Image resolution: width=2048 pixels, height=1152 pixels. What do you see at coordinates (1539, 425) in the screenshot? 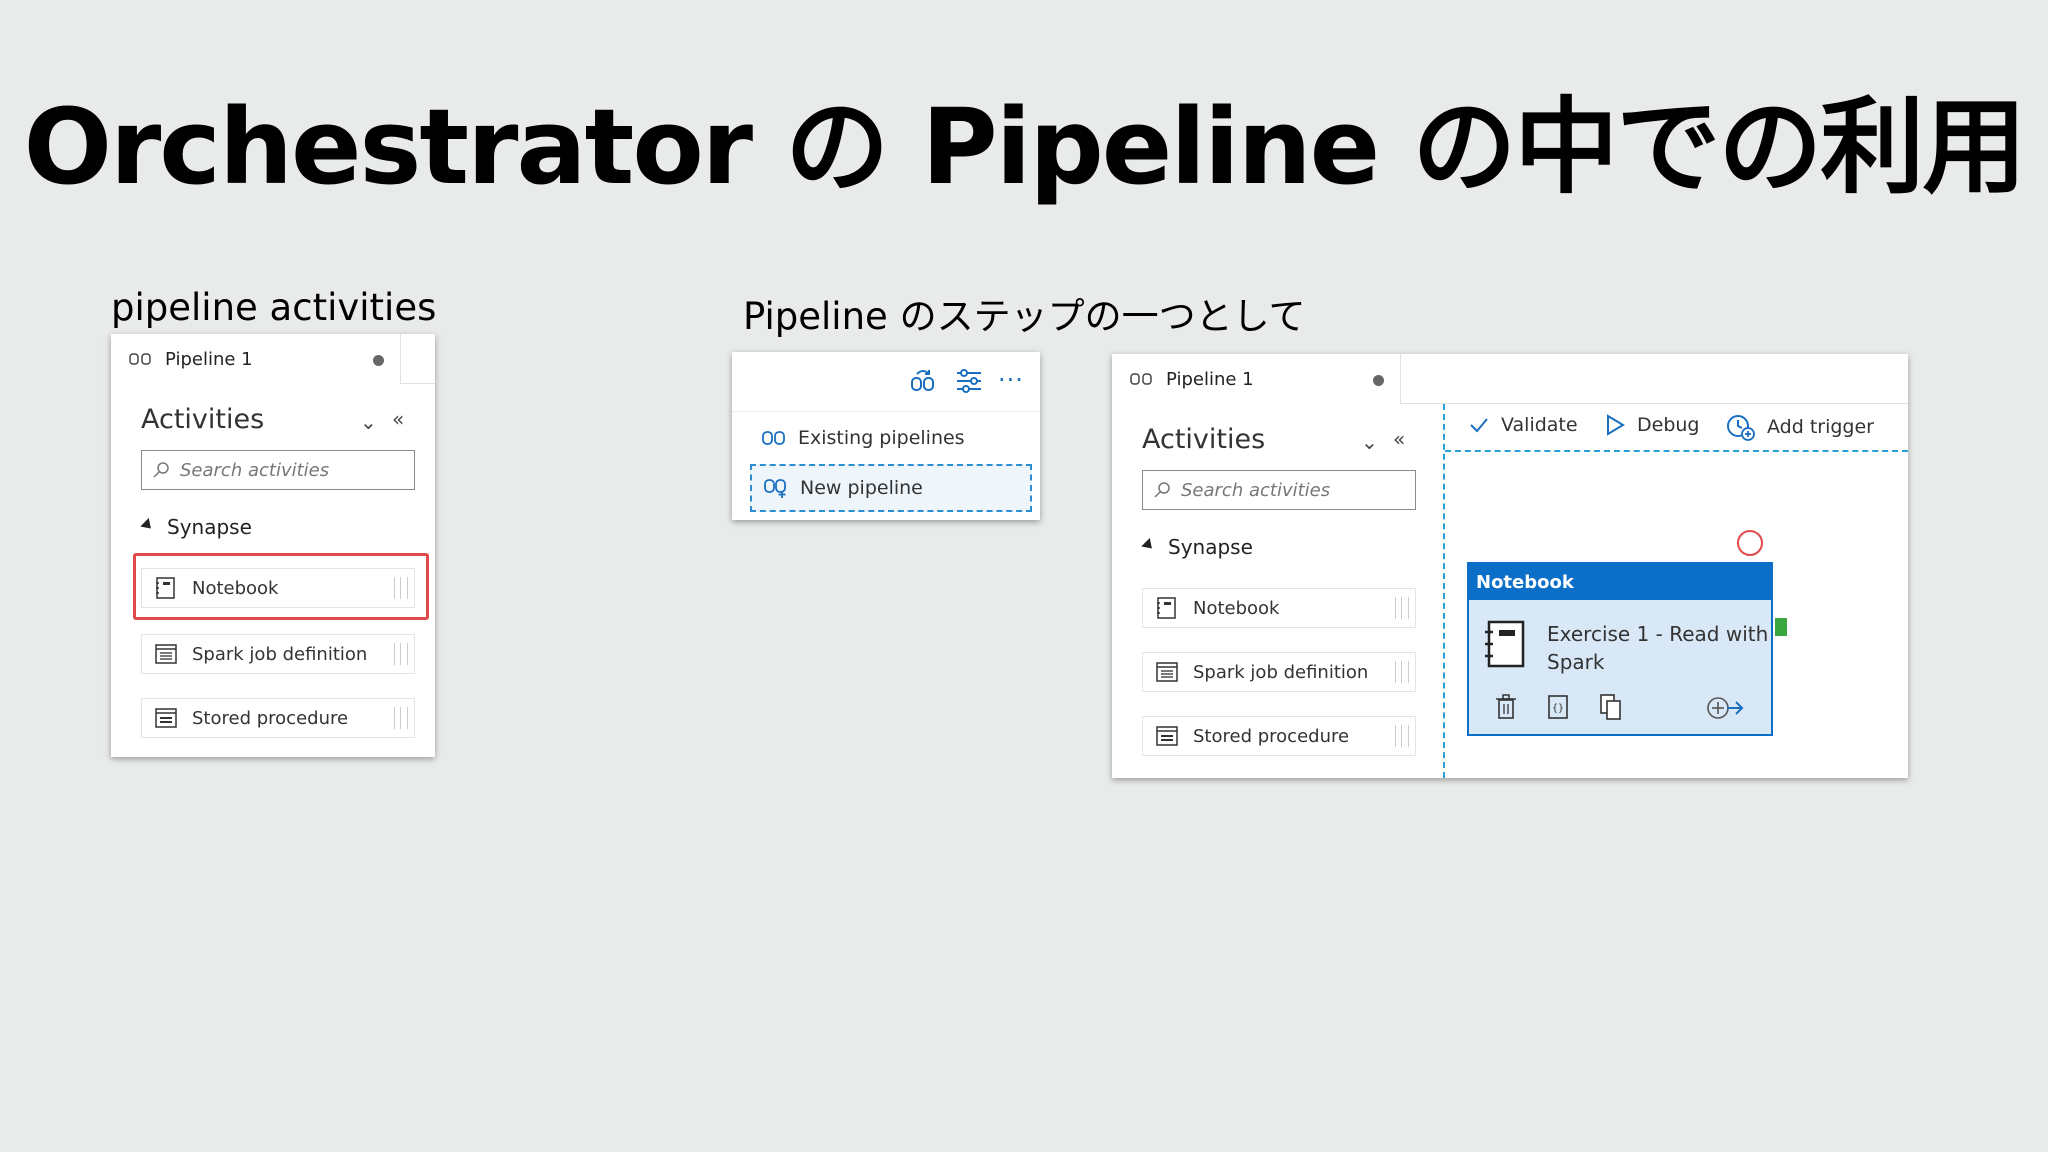
I see `validate-label: Validate` at bounding box center [1539, 425].